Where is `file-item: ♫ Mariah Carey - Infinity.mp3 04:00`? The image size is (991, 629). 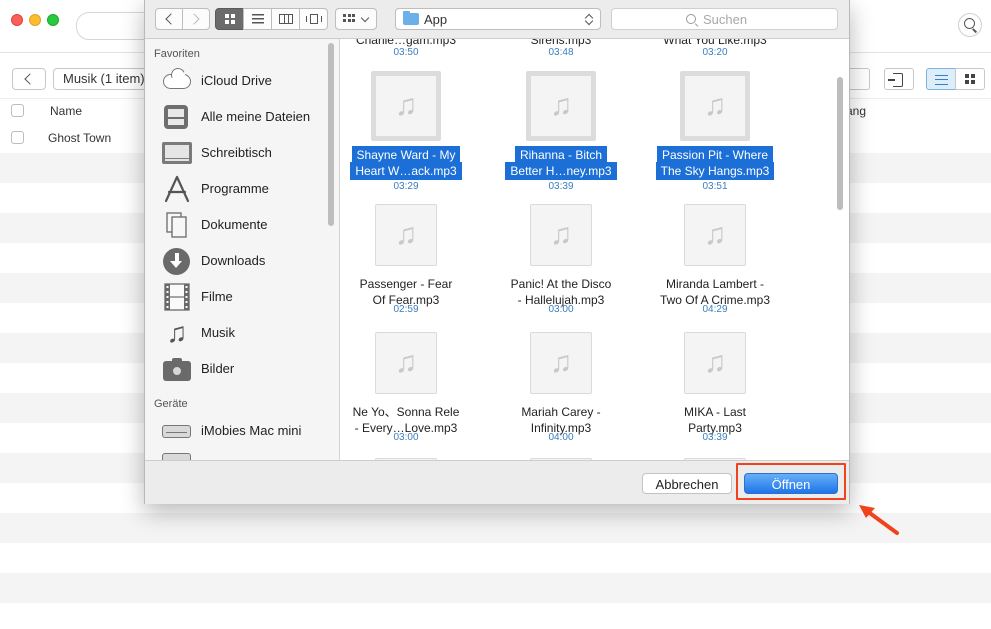 file-item: ♫ Mariah Carey - Infinity.mp3 04:00 is located at coordinates (561, 392).